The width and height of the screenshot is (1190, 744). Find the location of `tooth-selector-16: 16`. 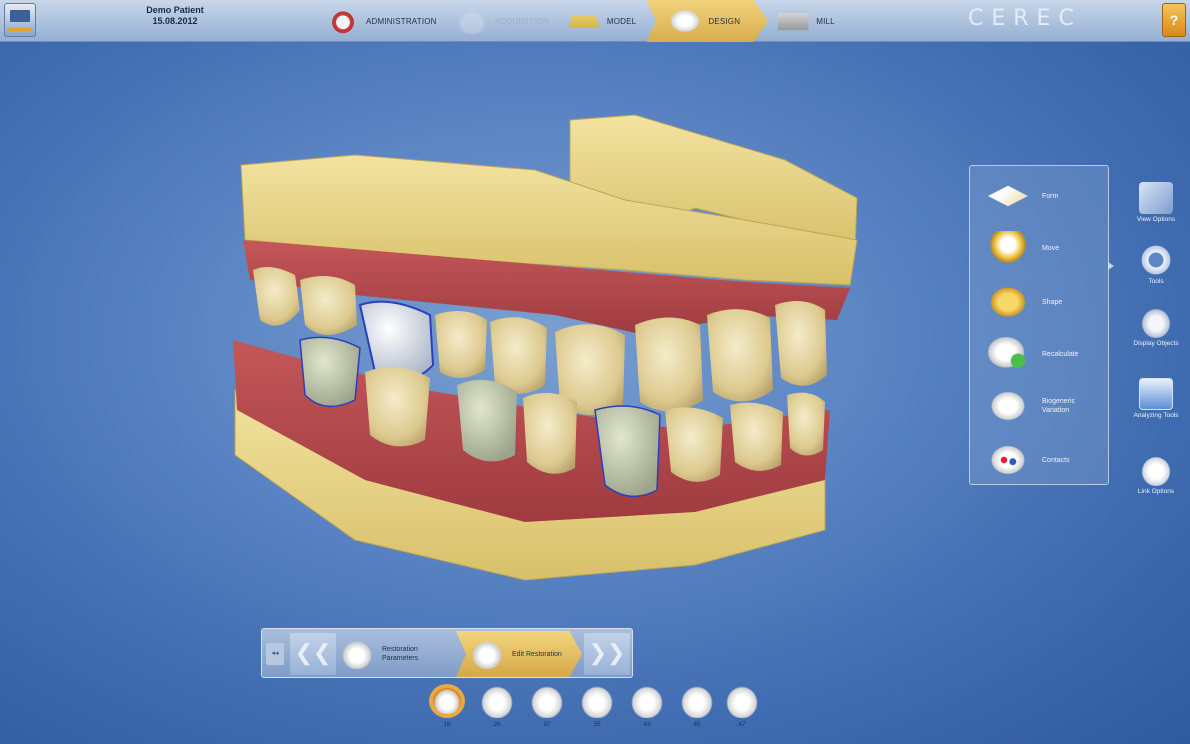

tooth-selector-16: 16 is located at coordinates (447, 706).